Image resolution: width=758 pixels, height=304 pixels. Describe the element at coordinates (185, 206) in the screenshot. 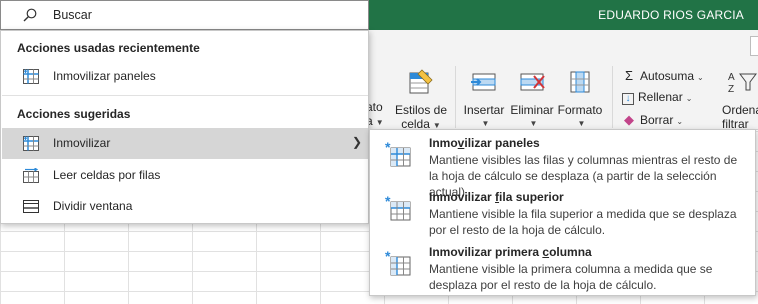

I see `suggested-item-split-window: Dividir ventana` at that location.